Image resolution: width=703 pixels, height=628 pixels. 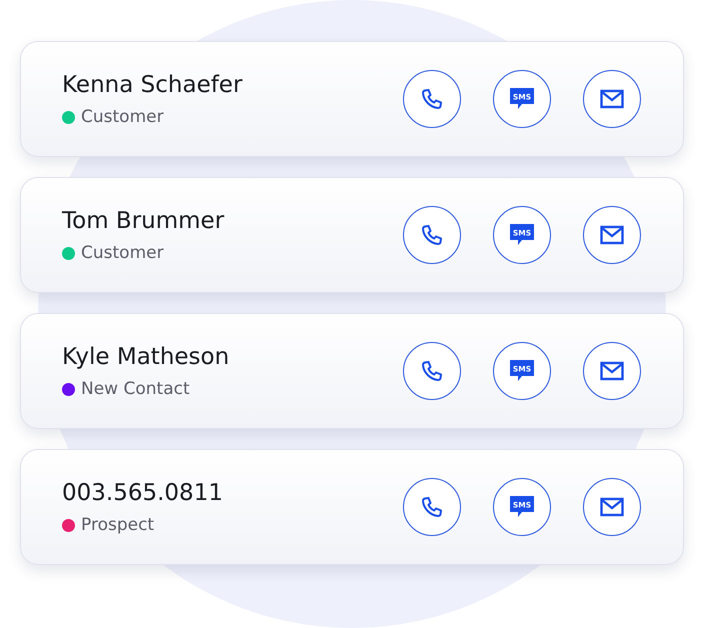 What do you see at coordinates (143, 493) in the screenshot?
I see `contact-name: 003.565.0811` at bounding box center [143, 493].